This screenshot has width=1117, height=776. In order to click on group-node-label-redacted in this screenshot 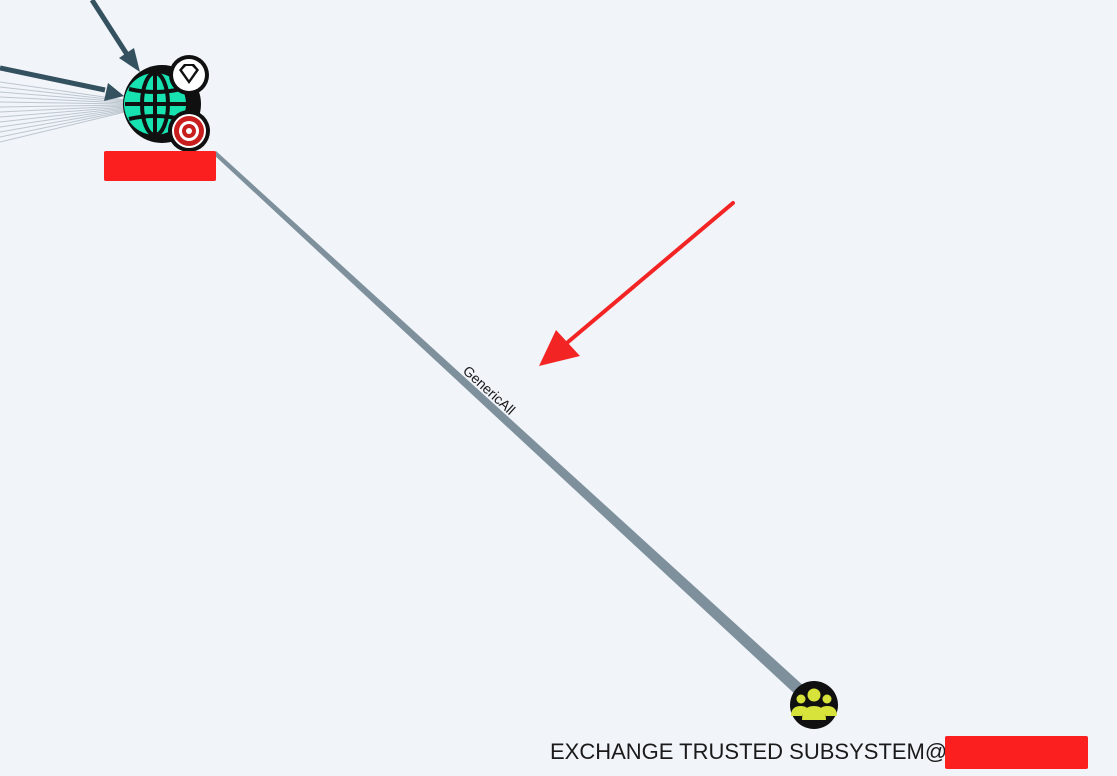, I will do `click(1016, 752)`.